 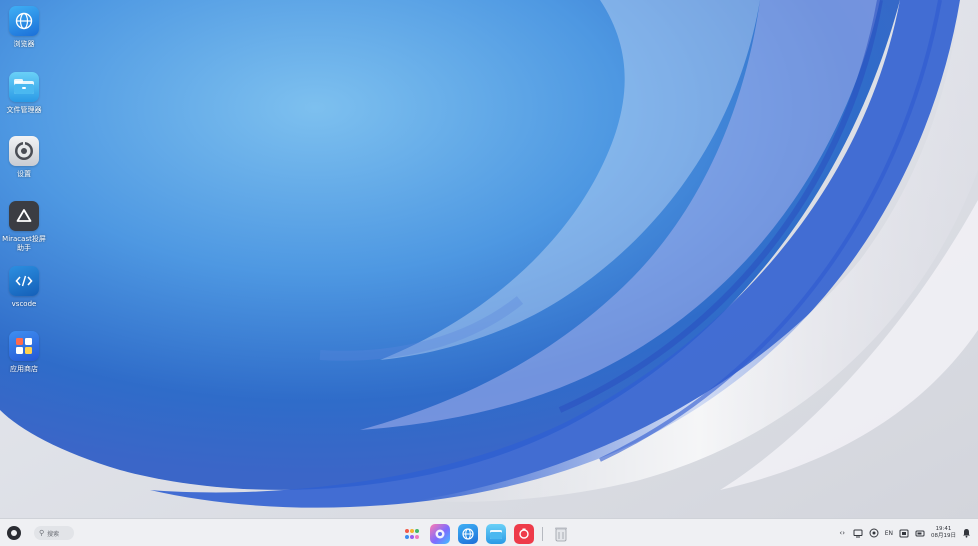 I want to click on desktop-icon-label: 应用商店, so click(x=24, y=369).